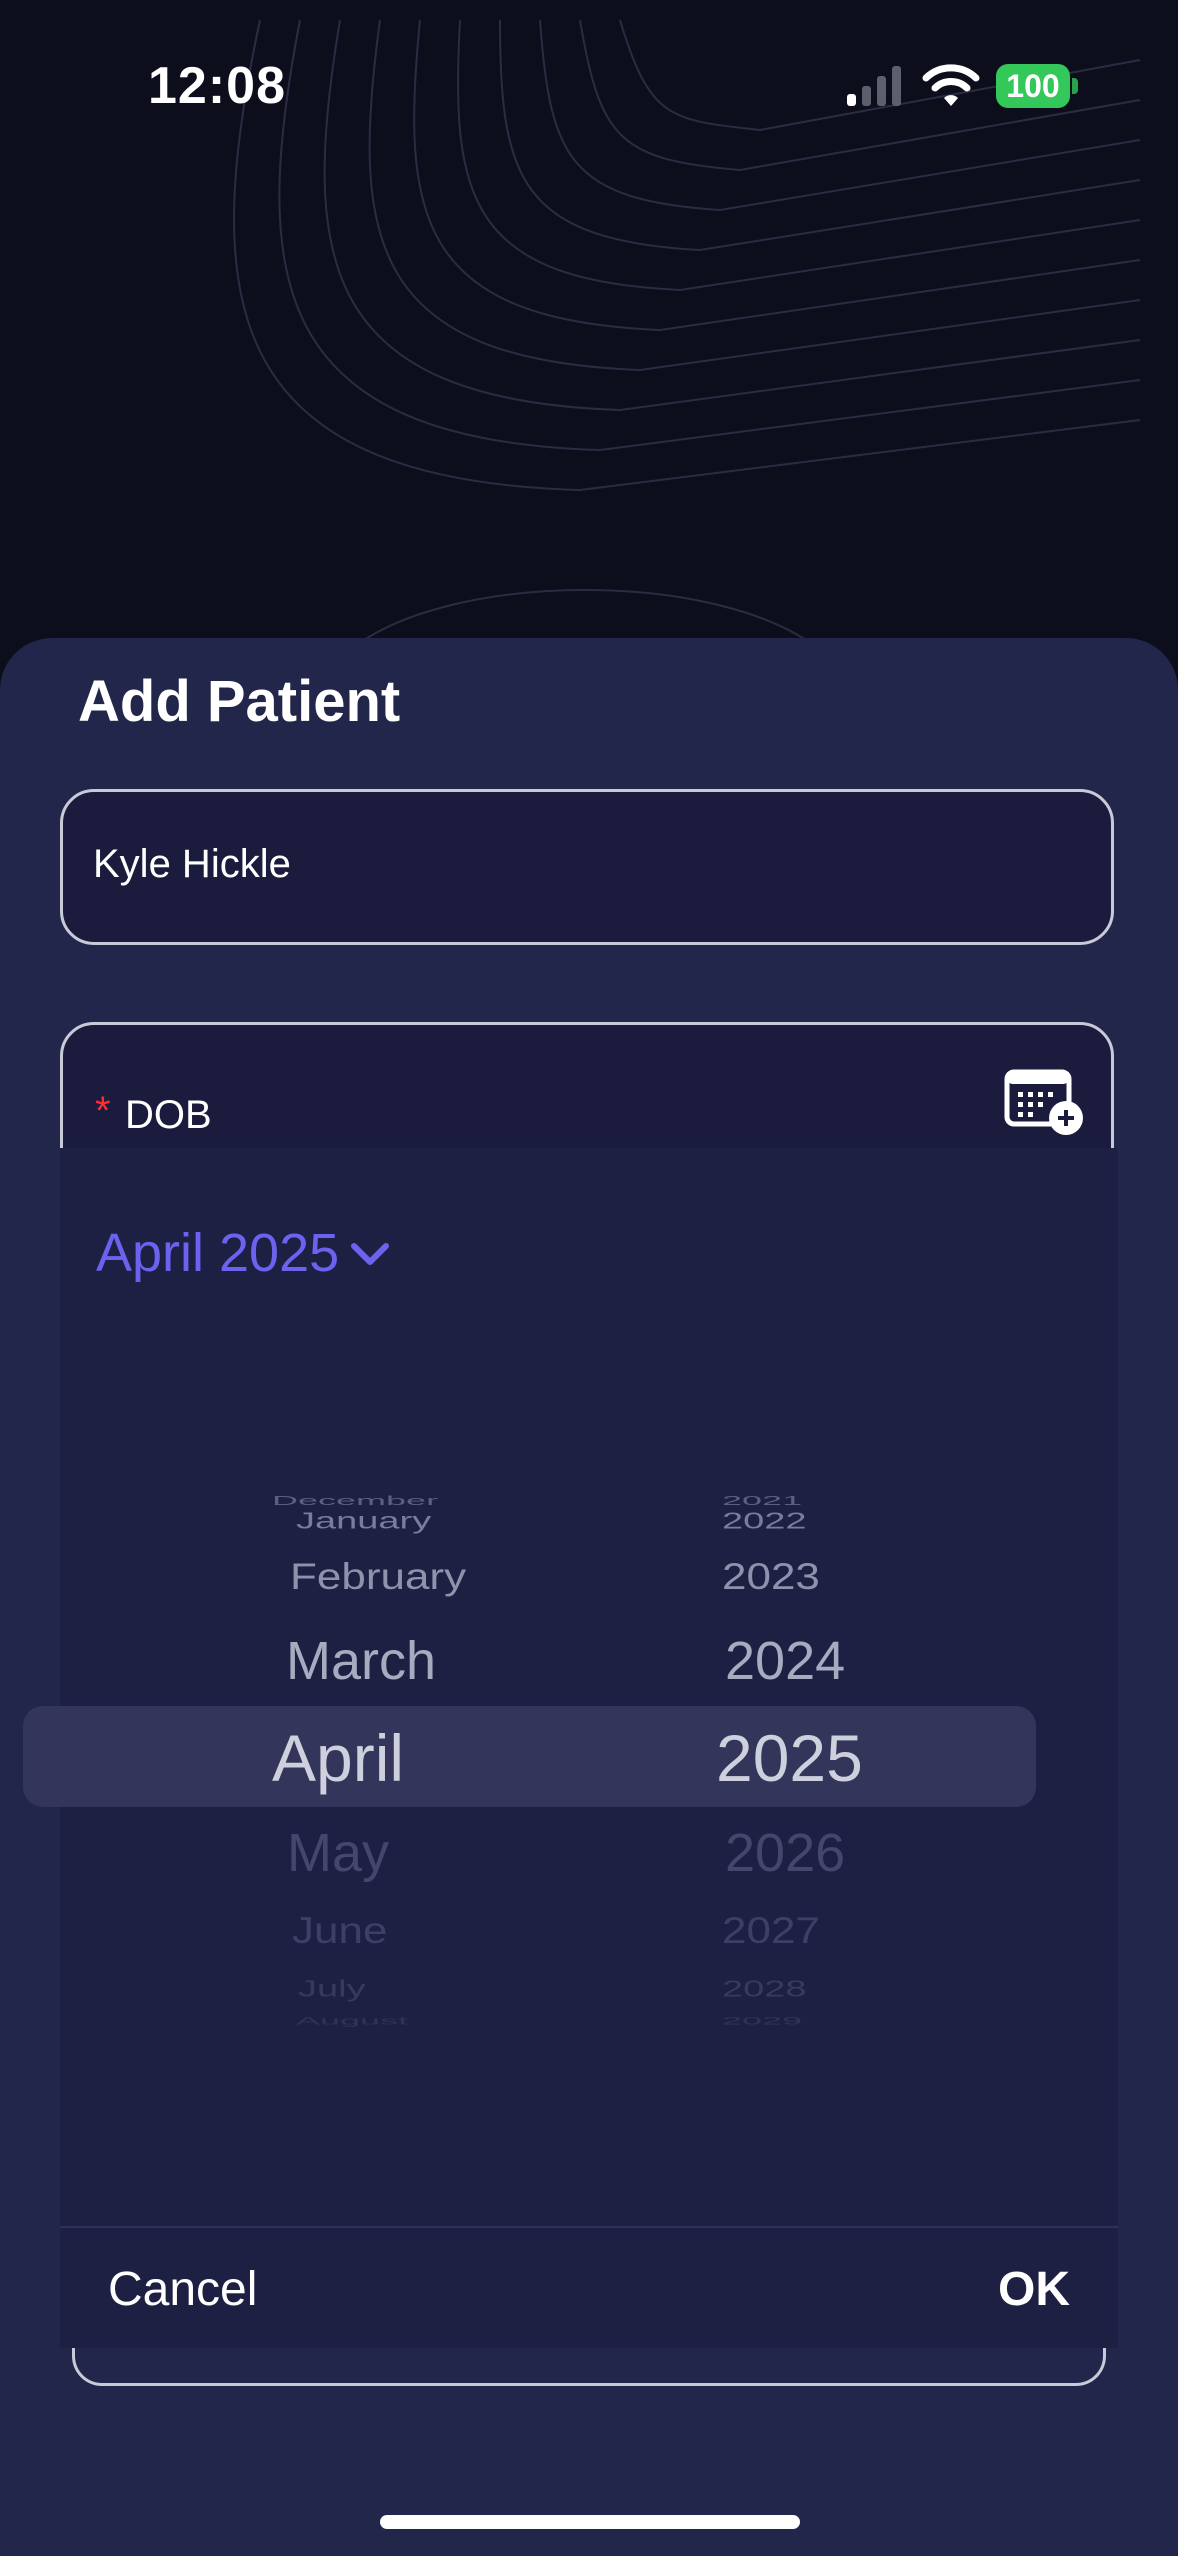 This screenshot has width=1178, height=2556. Describe the element at coordinates (589, 85) in the screenshot. I see `status-bar: 12:08 100` at that location.